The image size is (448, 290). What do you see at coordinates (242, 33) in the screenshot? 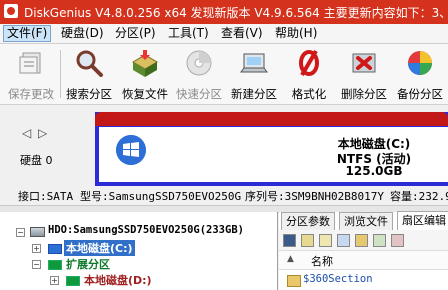
I see `menu-view: 查看(V)` at bounding box center [242, 33].